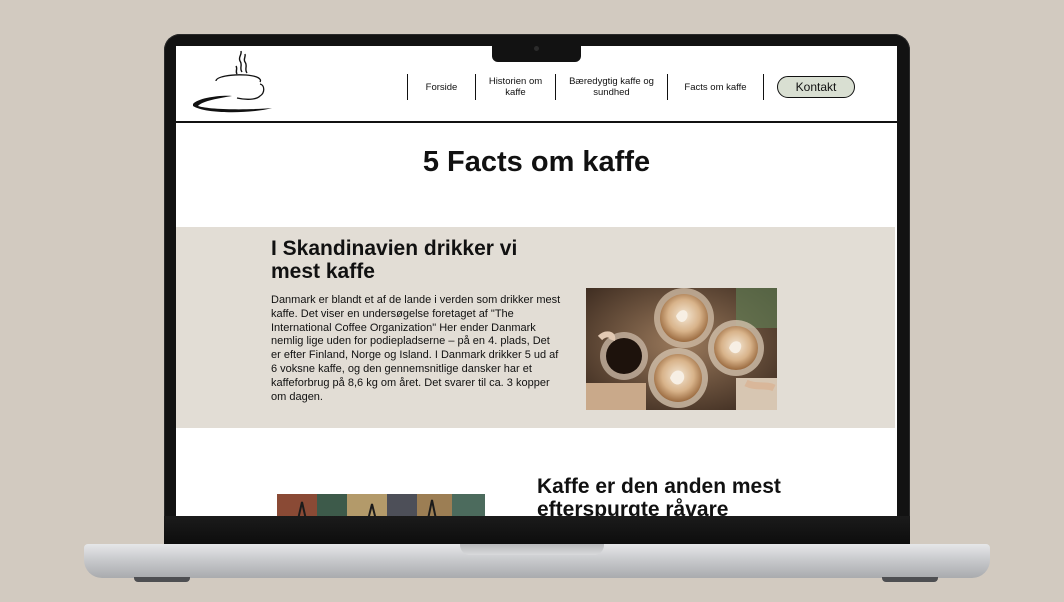  I want to click on camera-icon, so click(536, 48).